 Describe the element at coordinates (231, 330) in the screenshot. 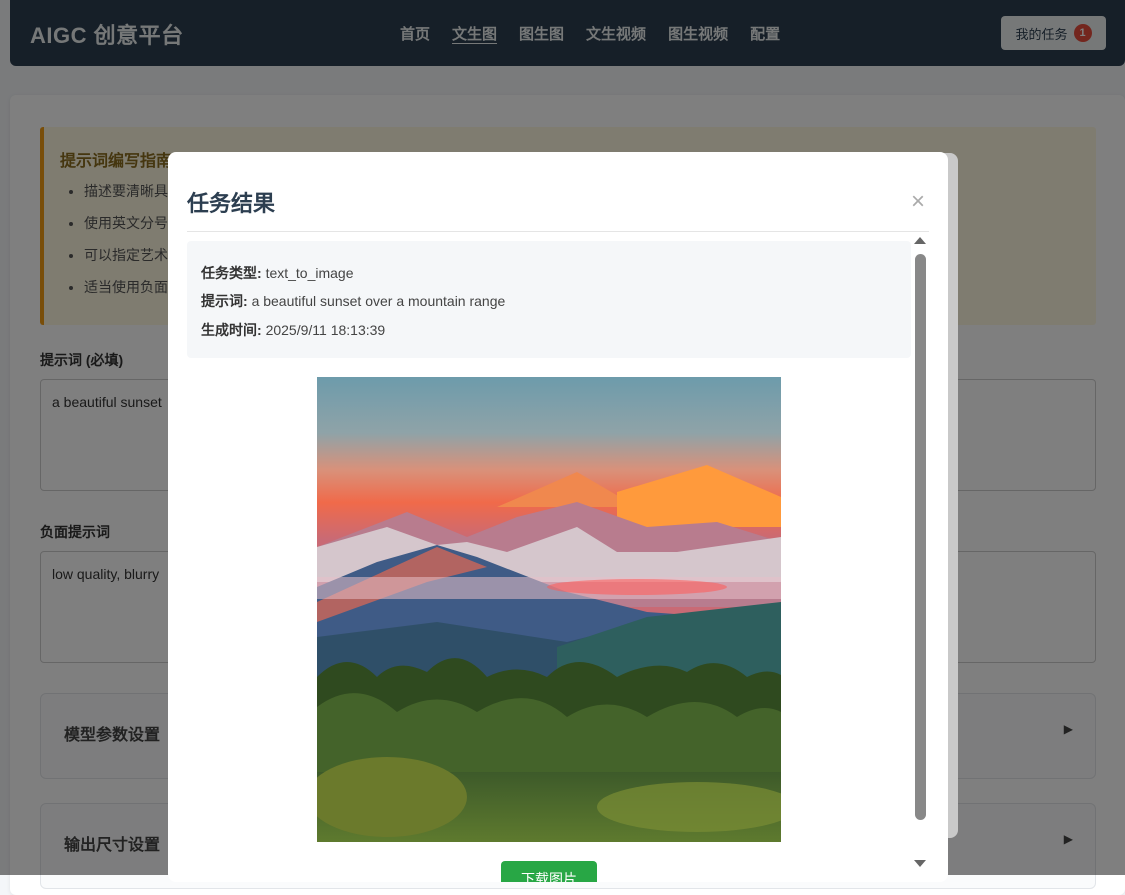

I see `time-label: 生成时间:` at that location.